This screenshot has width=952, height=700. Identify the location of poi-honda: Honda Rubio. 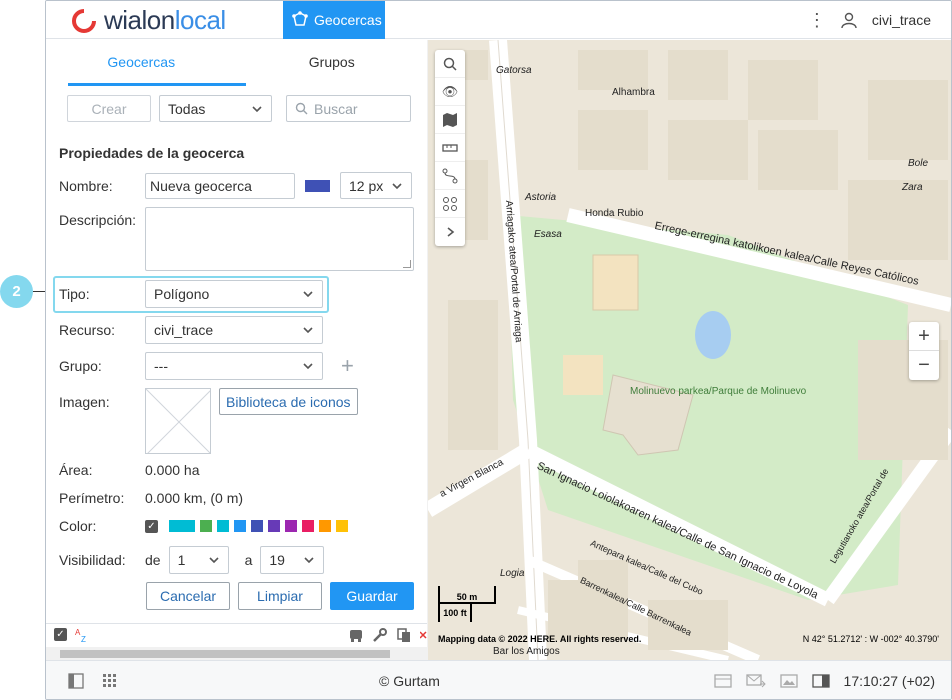
(614, 213).